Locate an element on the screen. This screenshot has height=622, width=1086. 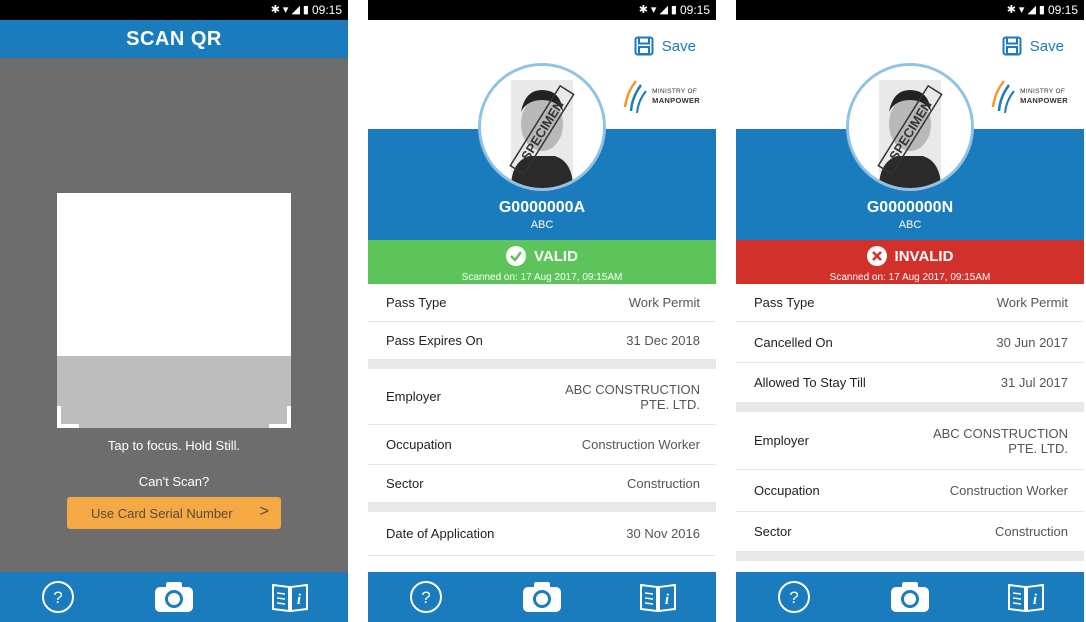
list-item: Pass Type Work Permit is located at coordinates (910, 303).